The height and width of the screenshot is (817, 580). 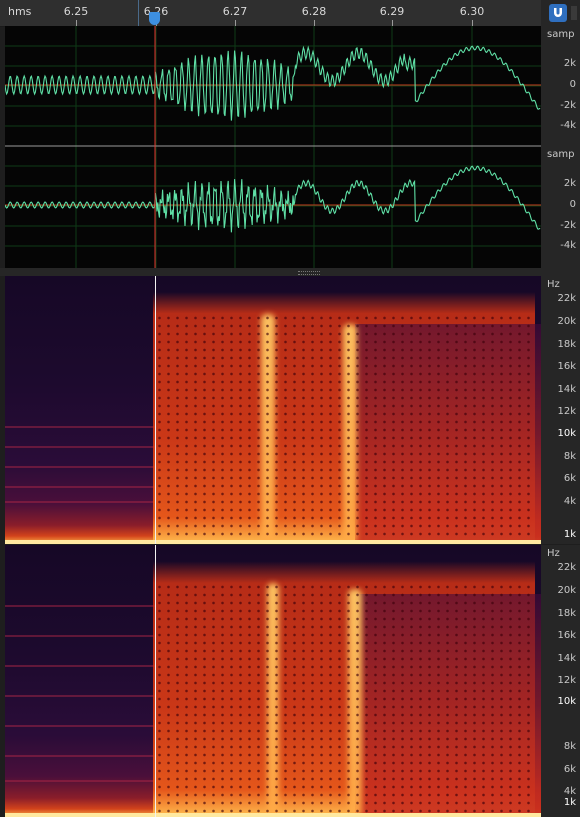 I want to click on snap-toggle-button, so click(x=558, y=13).